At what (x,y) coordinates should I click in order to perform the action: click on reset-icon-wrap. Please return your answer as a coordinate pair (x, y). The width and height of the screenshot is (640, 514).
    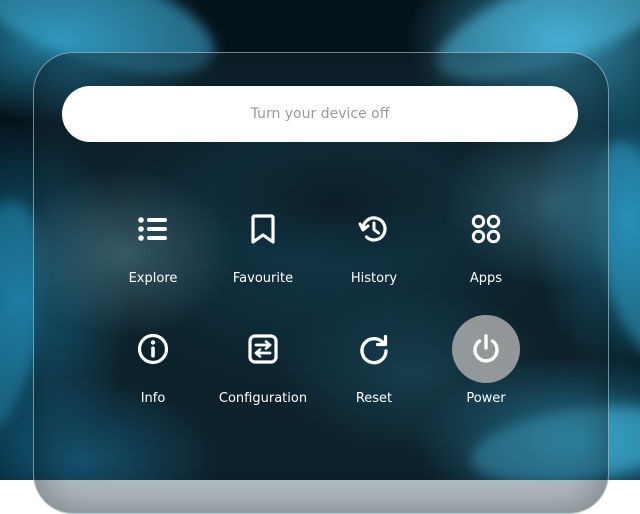
    Looking at the image, I should click on (374, 349).